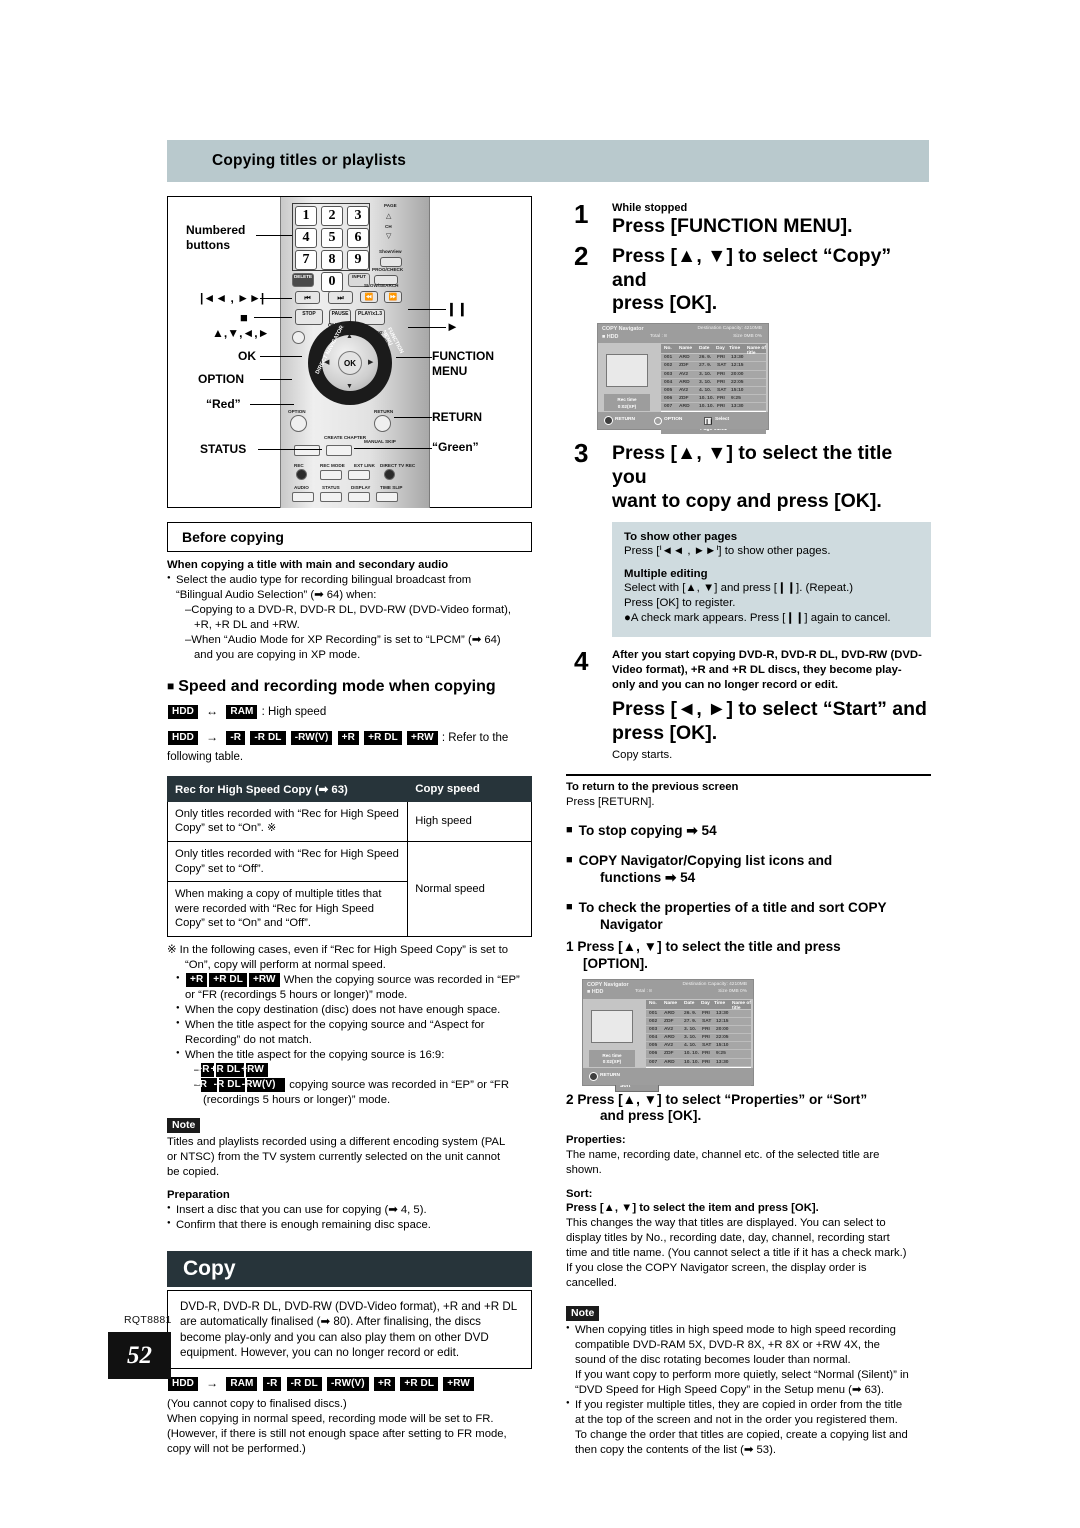 The height and width of the screenshot is (1528, 1080). I want to click on column-header: Day, so click(705, 1003).